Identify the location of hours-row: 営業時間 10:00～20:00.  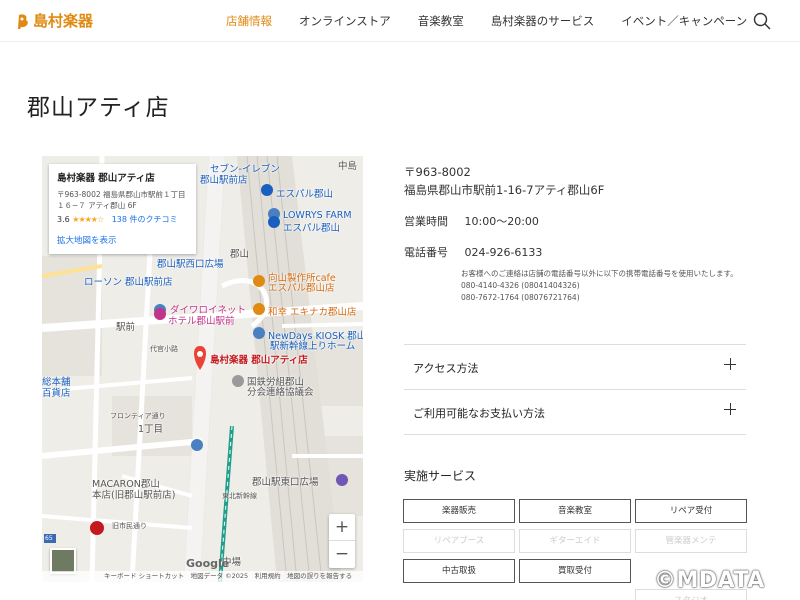
(471, 221).